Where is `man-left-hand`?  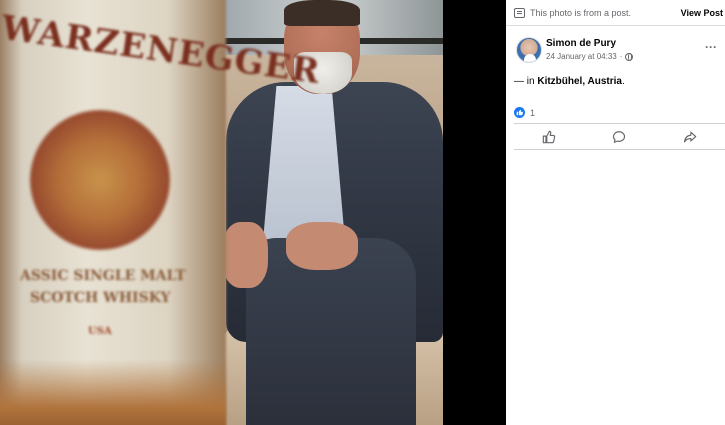
man-left-hand is located at coordinates (245, 255).